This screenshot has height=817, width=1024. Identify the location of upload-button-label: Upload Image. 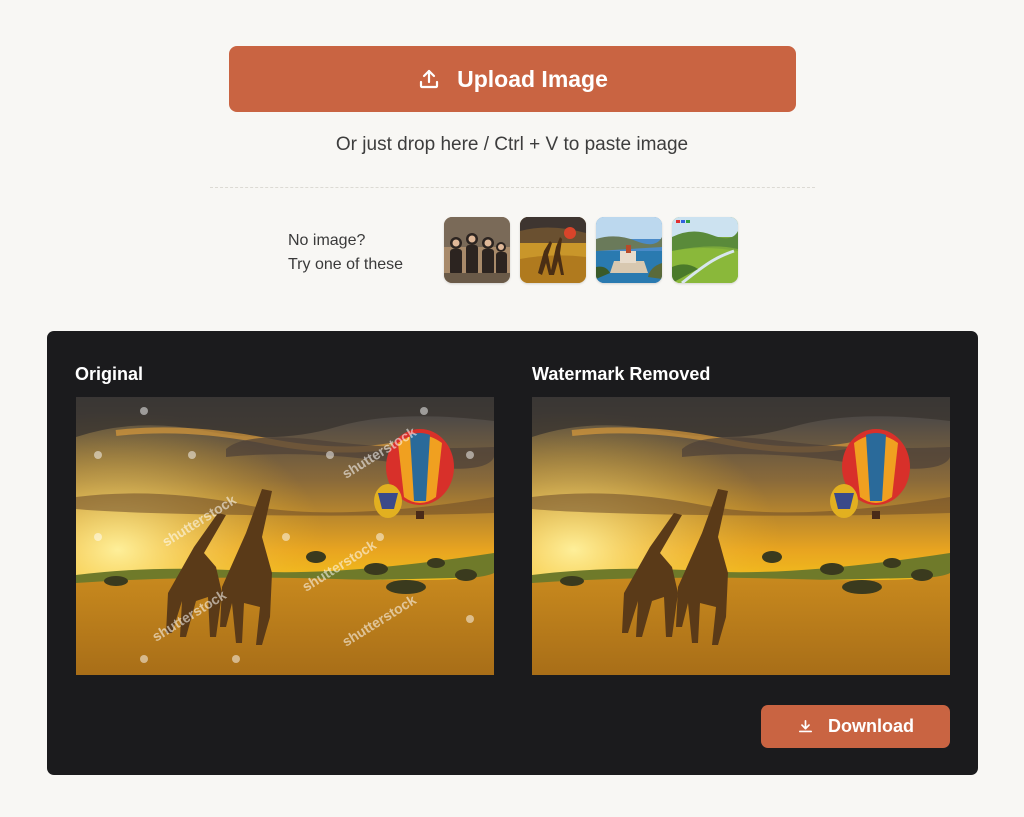
(532, 78).